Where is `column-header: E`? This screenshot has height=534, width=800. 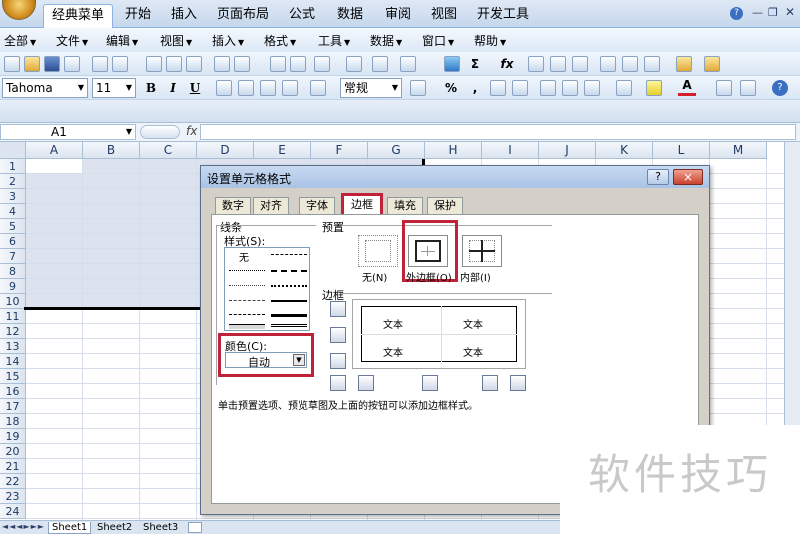
column-header: E is located at coordinates (282, 150).